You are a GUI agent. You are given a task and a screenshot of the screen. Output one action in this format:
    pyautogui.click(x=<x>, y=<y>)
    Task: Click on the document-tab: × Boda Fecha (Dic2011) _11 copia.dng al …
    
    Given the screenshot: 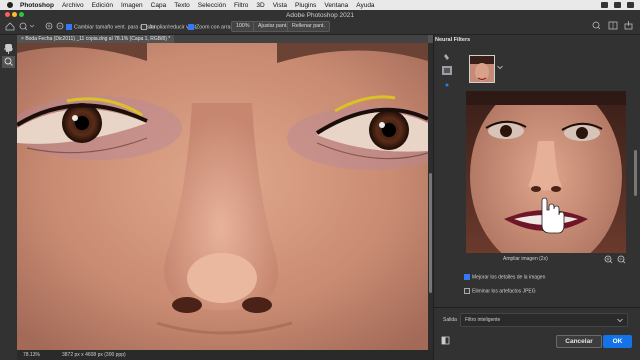 What is the action you would take?
    pyautogui.click(x=96, y=39)
    